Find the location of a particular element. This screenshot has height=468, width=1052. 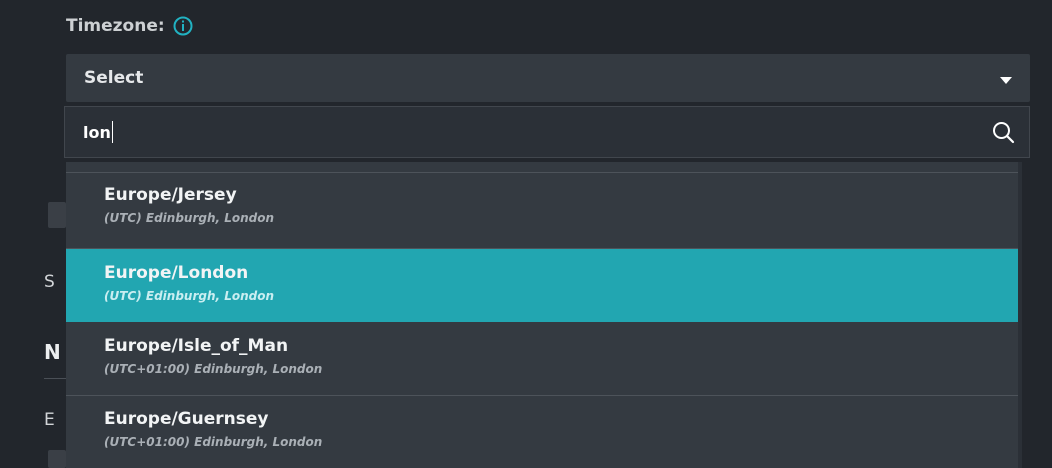

timezone-label: Timezone: is located at coordinates (115, 26).